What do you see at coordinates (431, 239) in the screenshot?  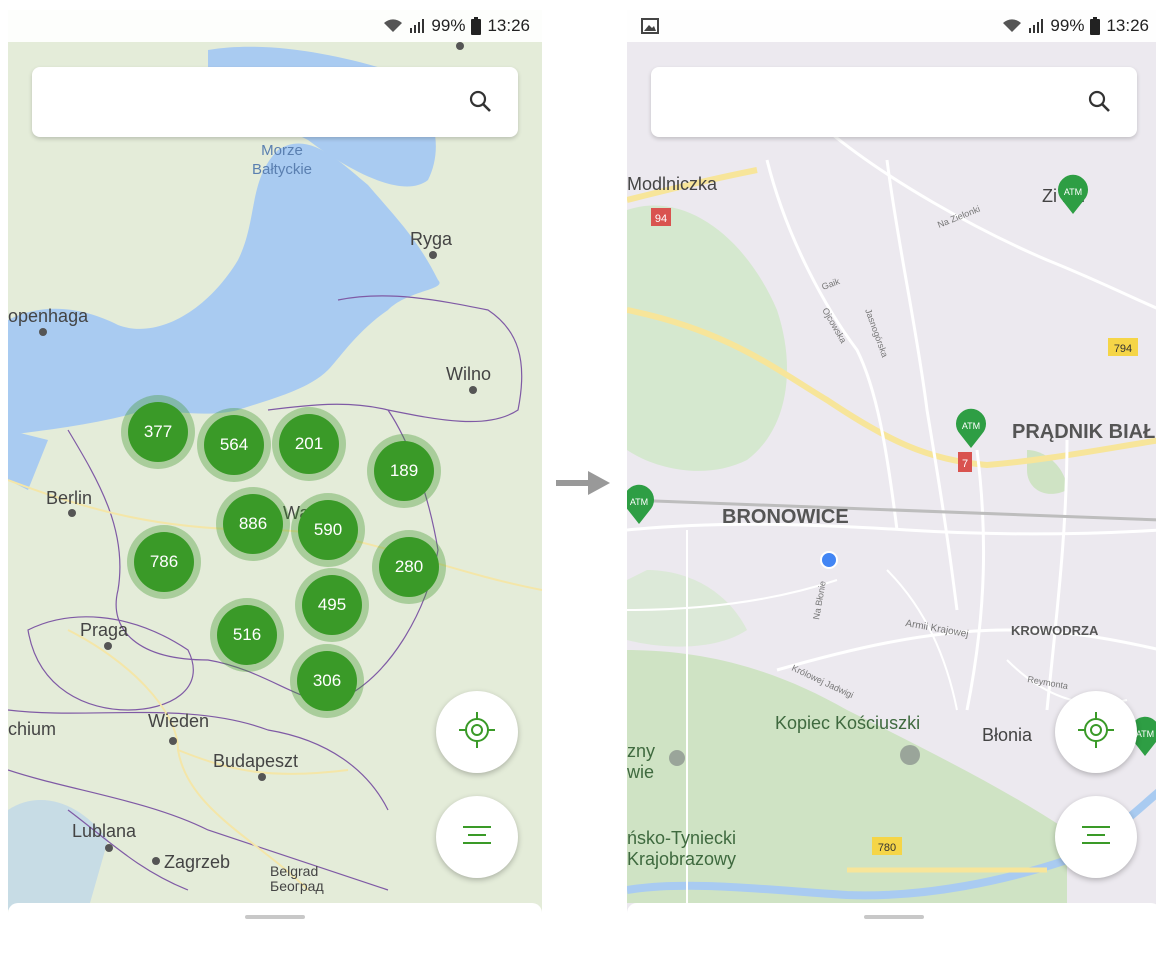 I see `label-ryga: Ryga` at bounding box center [431, 239].